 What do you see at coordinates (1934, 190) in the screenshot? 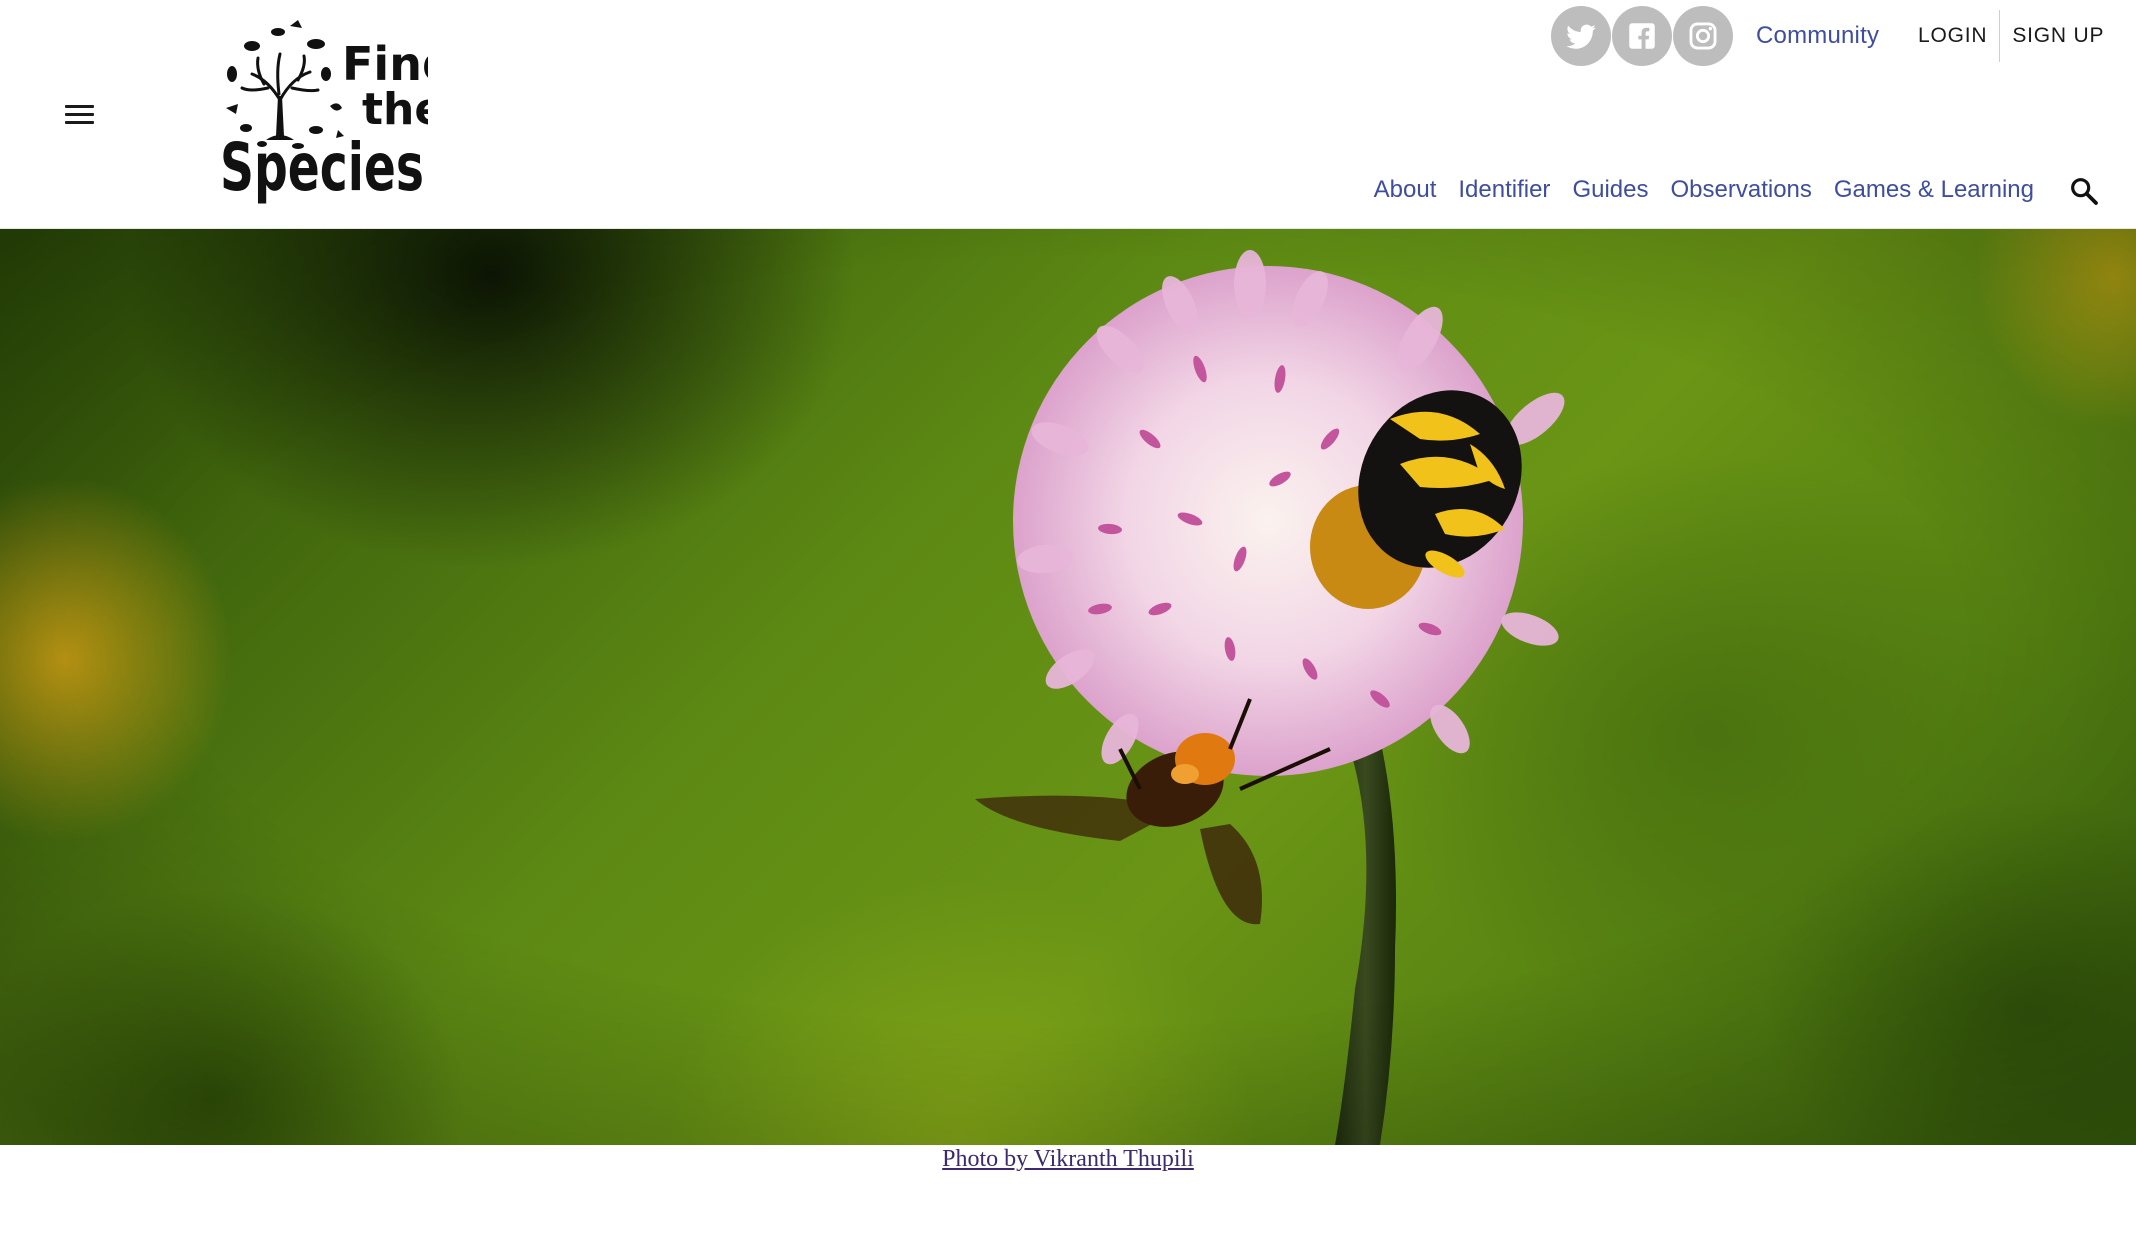
I see `nav-games-learning: Games & Learning` at bounding box center [1934, 190].